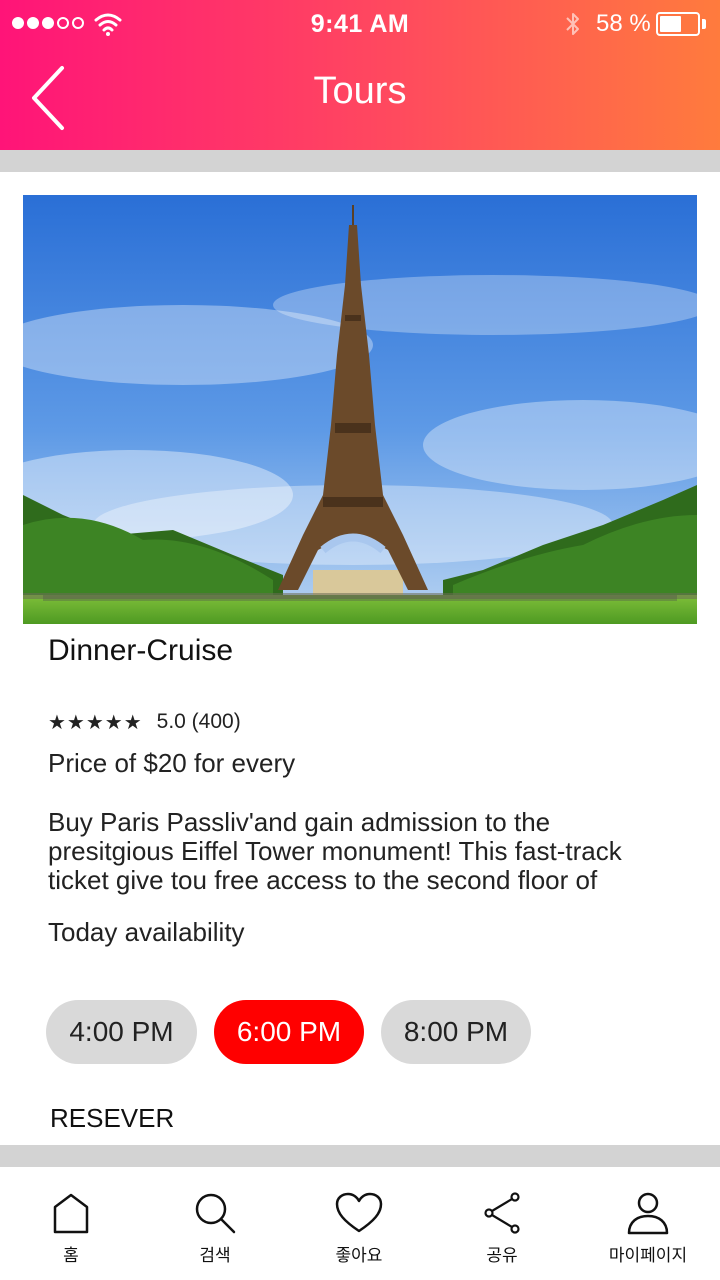  I want to click on time-slot-8pm: 8:00 PM, so click(456, 1032).